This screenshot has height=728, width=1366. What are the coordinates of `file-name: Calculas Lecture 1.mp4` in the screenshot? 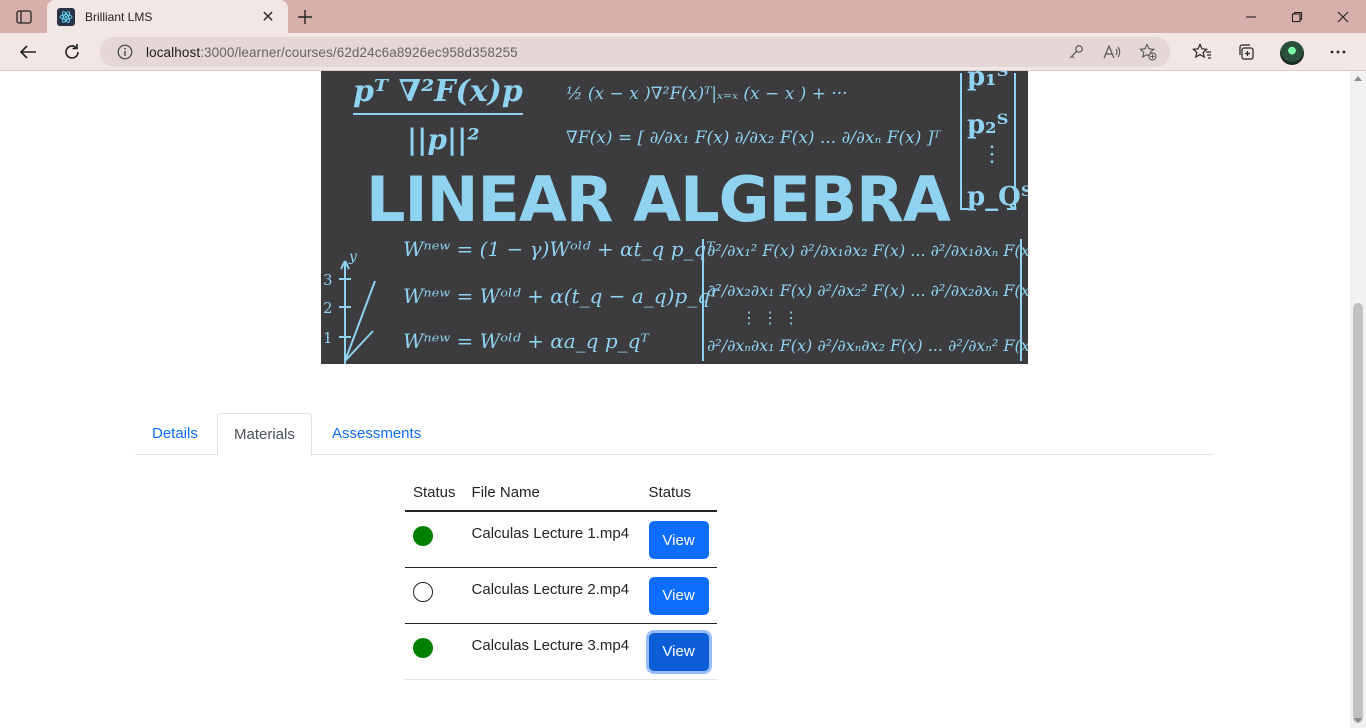 It's located at (550, 533).